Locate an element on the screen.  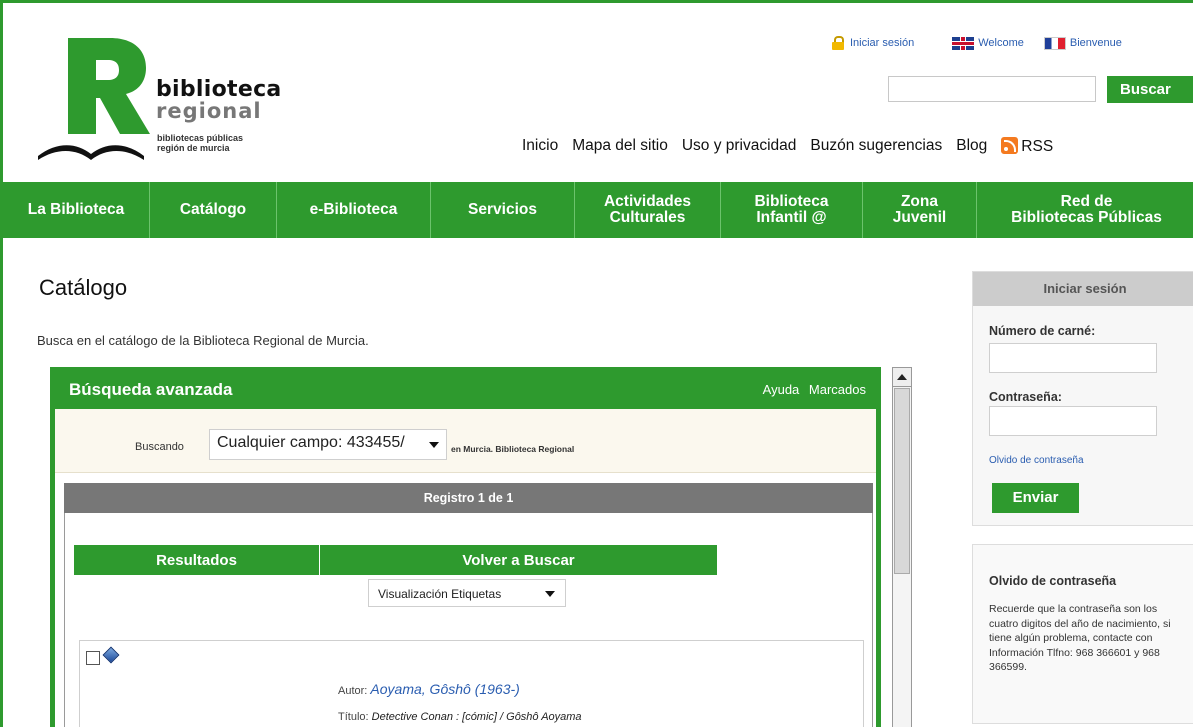
site-search-button: Buscar is located at coordinates (1150, 89).